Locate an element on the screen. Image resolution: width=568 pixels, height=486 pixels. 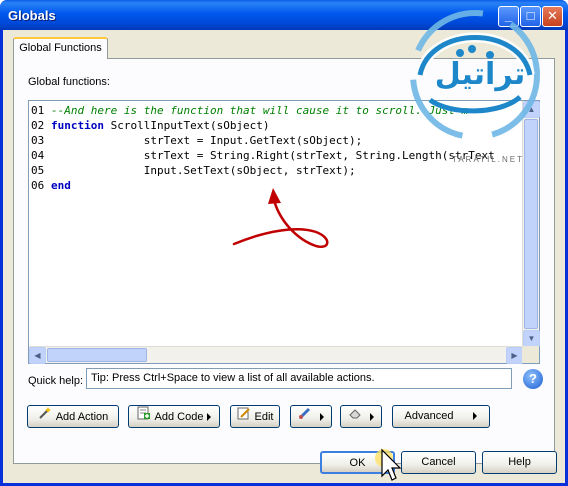
watermark-logo: تراتيل TARATIL.NET is located at coordinates (475, 90).